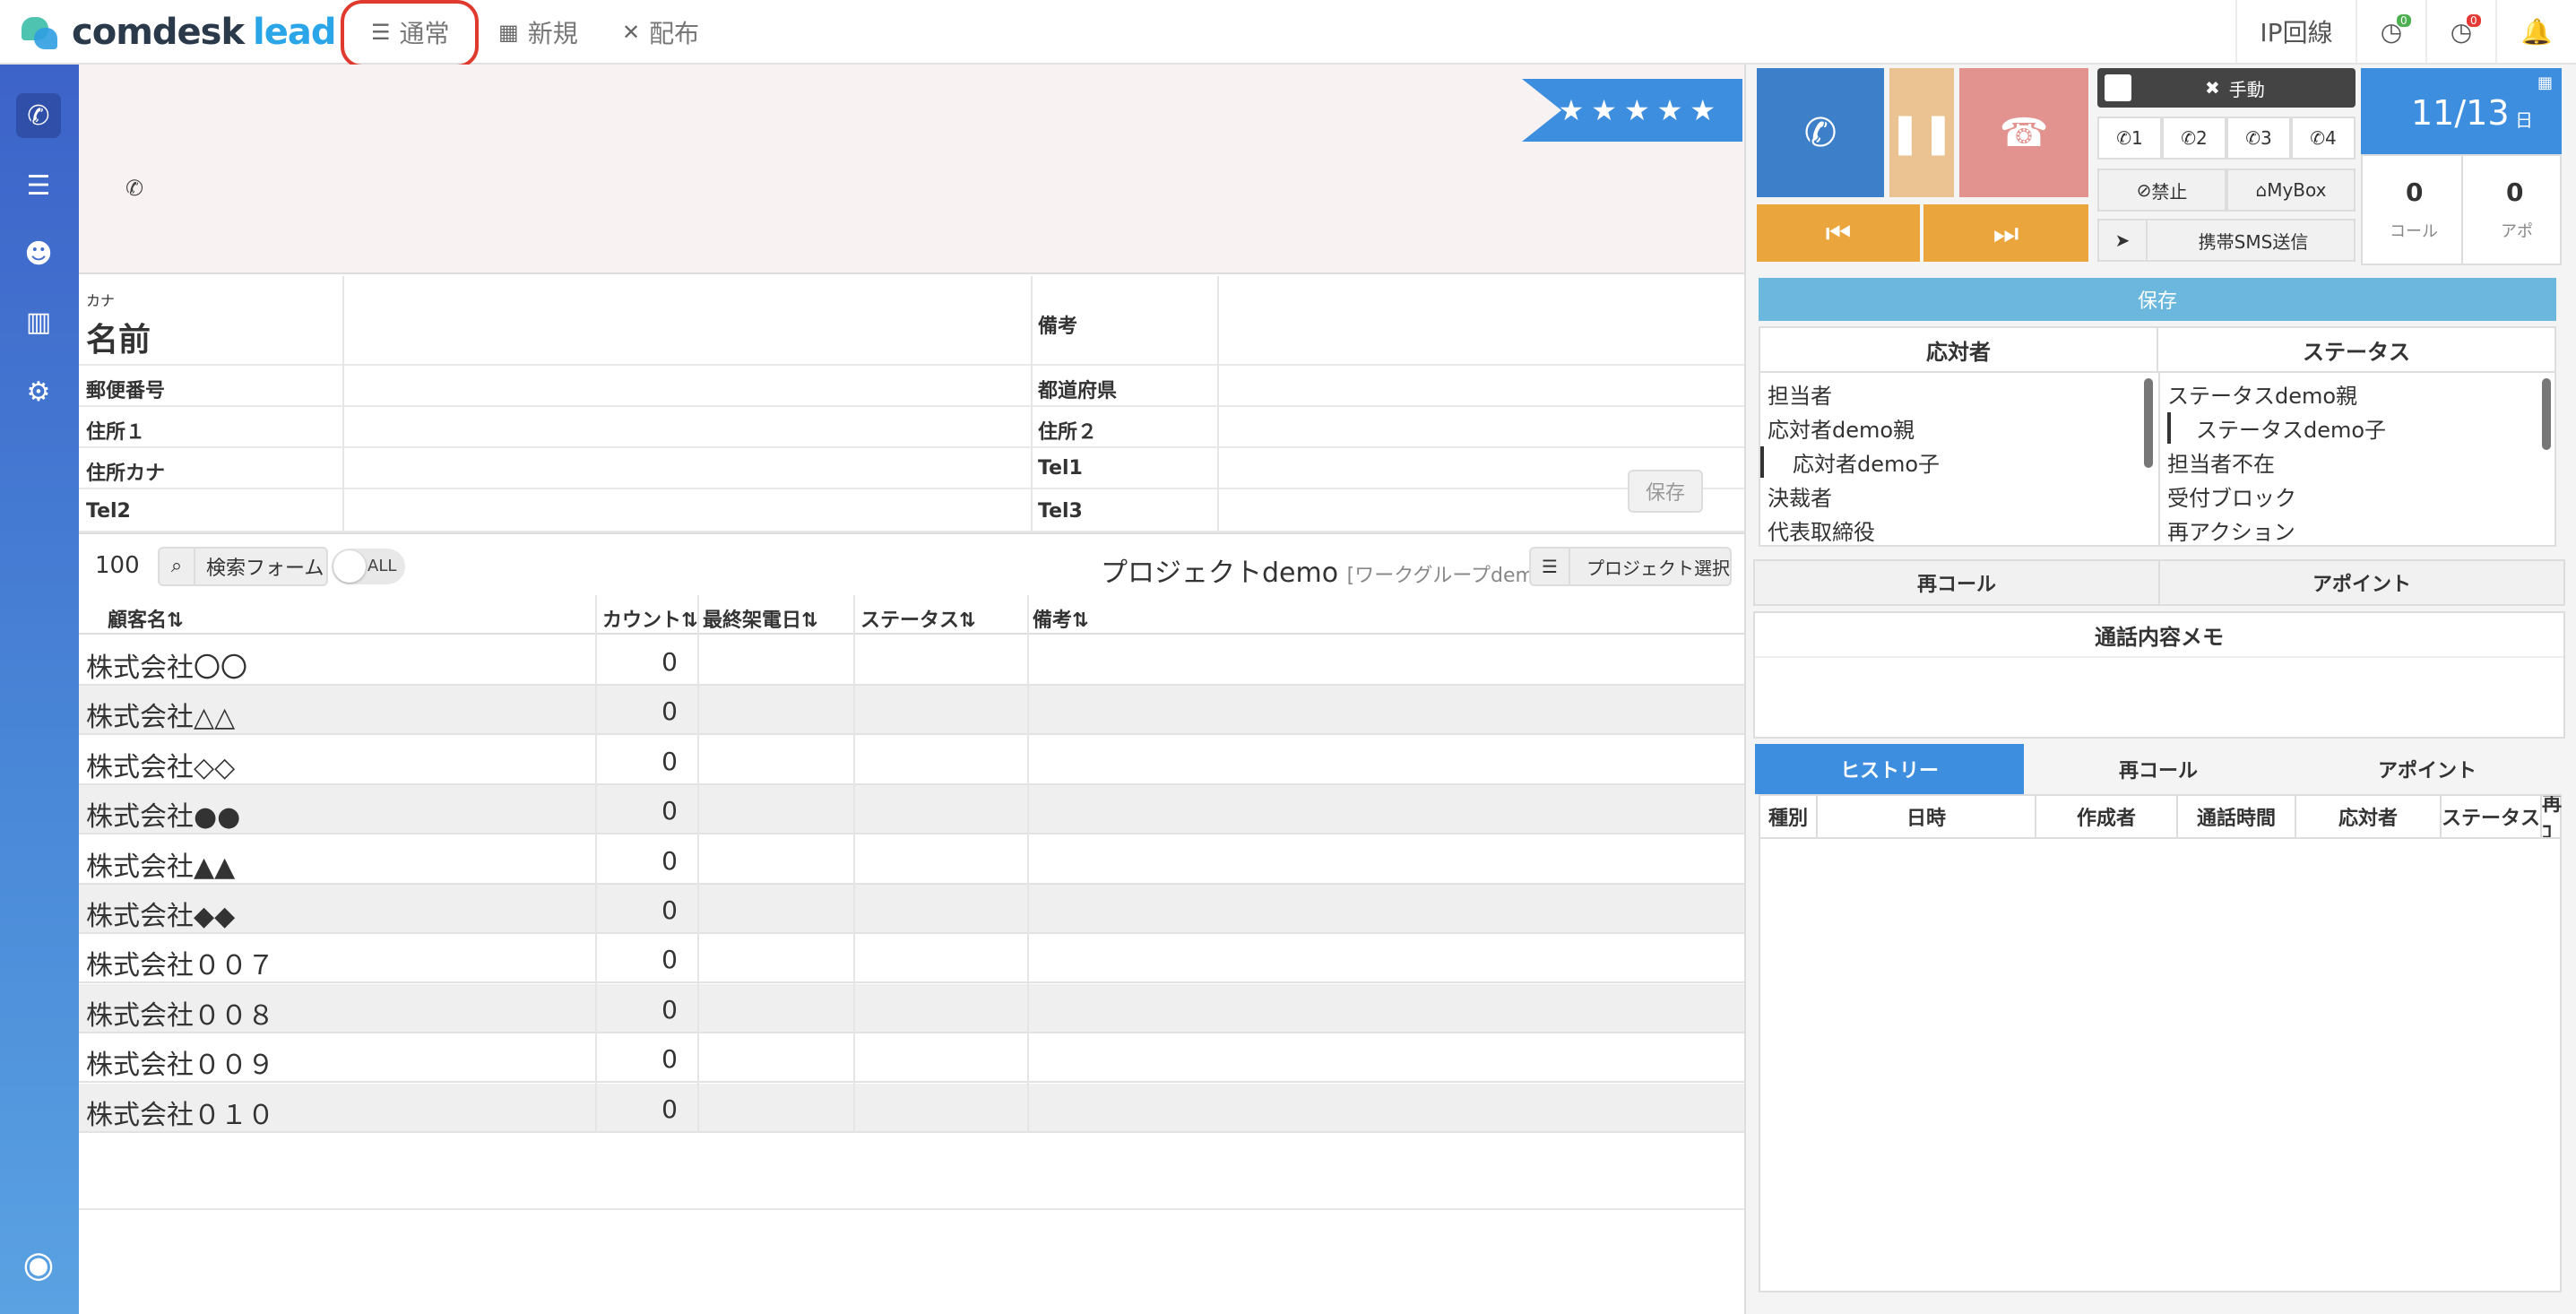 The height and width of the screenshot is (1314, 2576). What do you see at coordinates (2137, 138) in the screenshot?
I see `line-label: 1` at bounding box center [2137, 138].